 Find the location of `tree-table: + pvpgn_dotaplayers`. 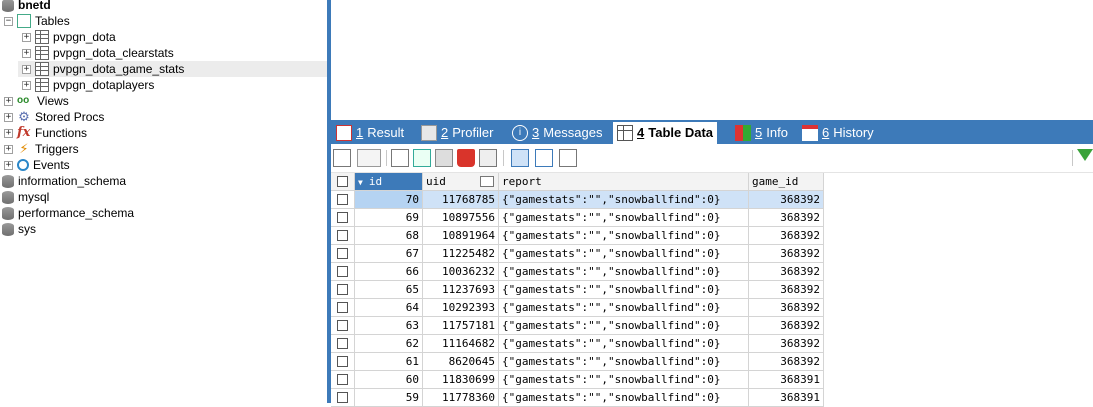

tree-table: + pvpgn_dotaplayers is located at coordinates (88, 85).